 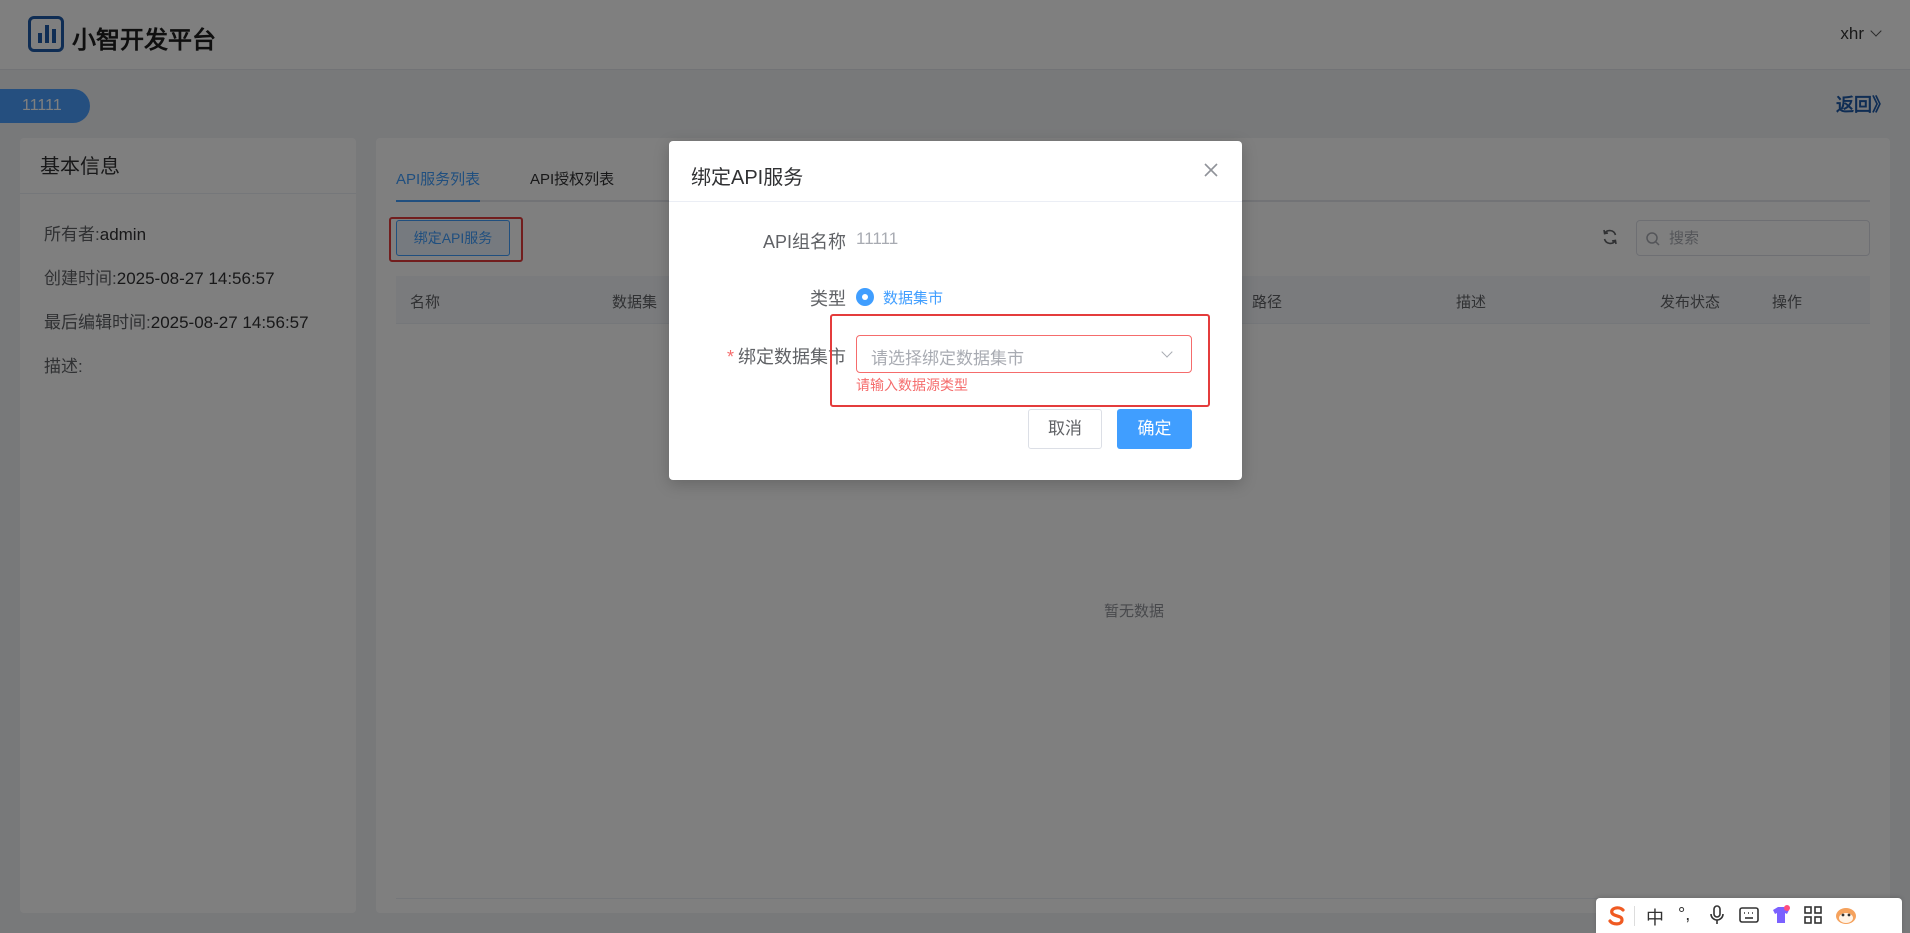 I want to click on ime-chinese-mode: 中, so click(x=1655, y=916).